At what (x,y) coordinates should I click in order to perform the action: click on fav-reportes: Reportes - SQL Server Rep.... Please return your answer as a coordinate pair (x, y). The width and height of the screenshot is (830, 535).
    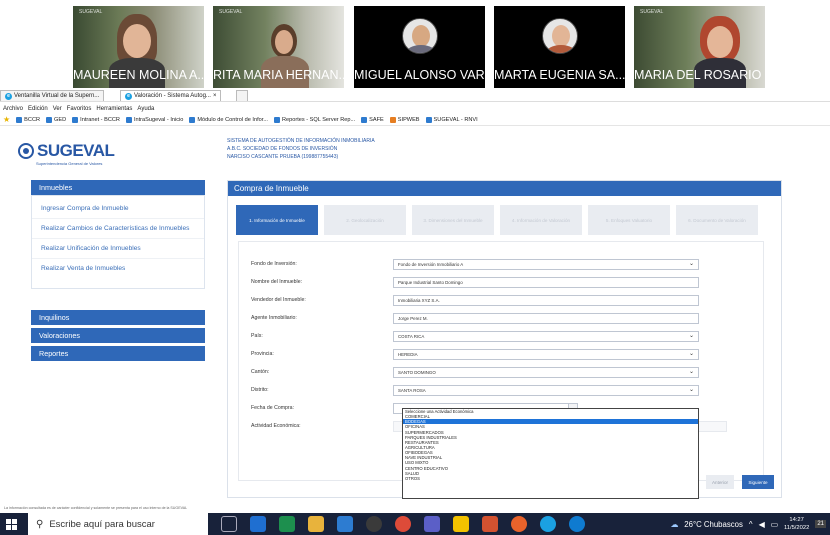
    Looking at the image, I should click on (314, 119).